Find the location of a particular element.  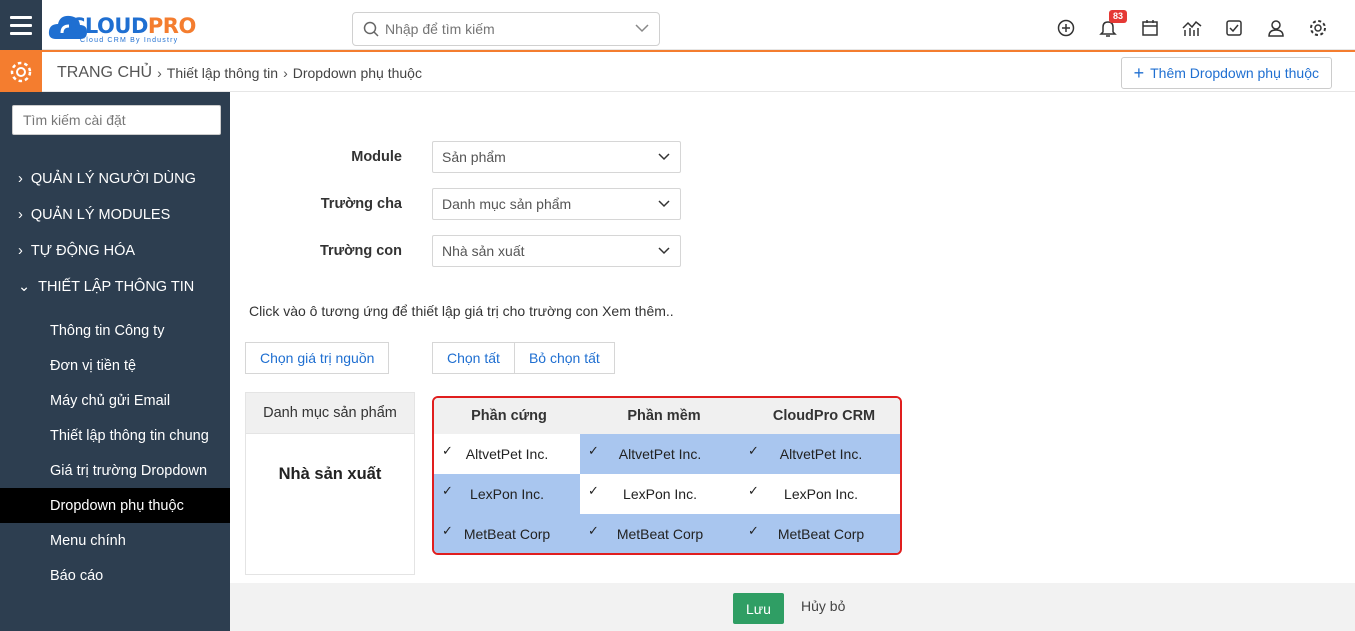

parent-field-label: Trường cha is located at coordinates (361, 204).